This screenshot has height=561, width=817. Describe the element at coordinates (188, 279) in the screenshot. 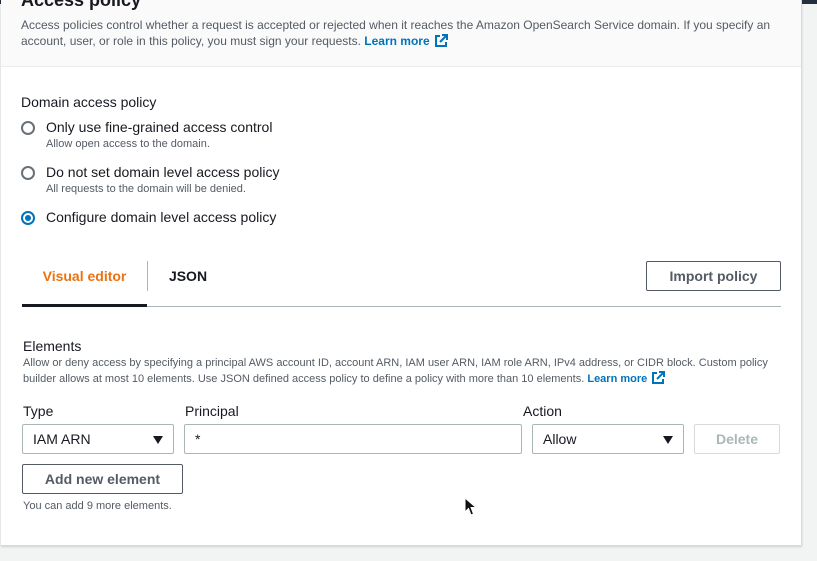

I see `tab-json: JSON` at that location.